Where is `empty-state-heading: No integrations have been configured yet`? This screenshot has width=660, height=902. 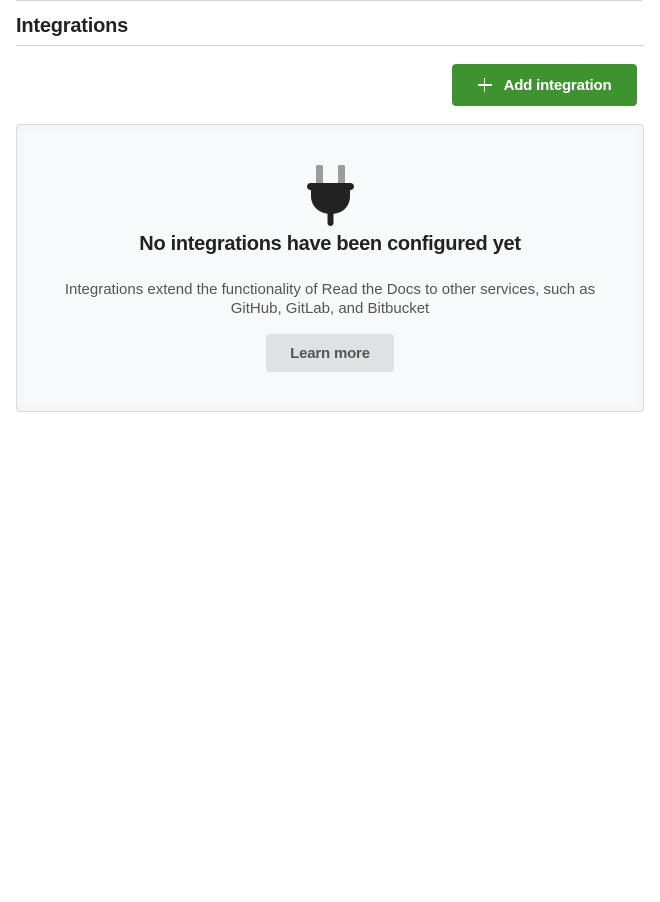
empty-state-heading: No integrations have been configured yet is located at coordinates (330, 244).